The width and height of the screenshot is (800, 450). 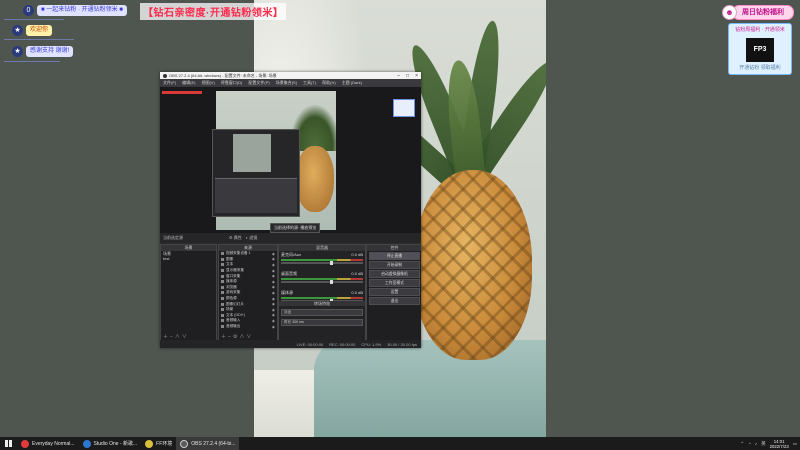 What do you see at coordinates (286, 83) in the screenshot?
I see `menu-scene-collection: 场景集合(S)` at bounding box center [286, 83].